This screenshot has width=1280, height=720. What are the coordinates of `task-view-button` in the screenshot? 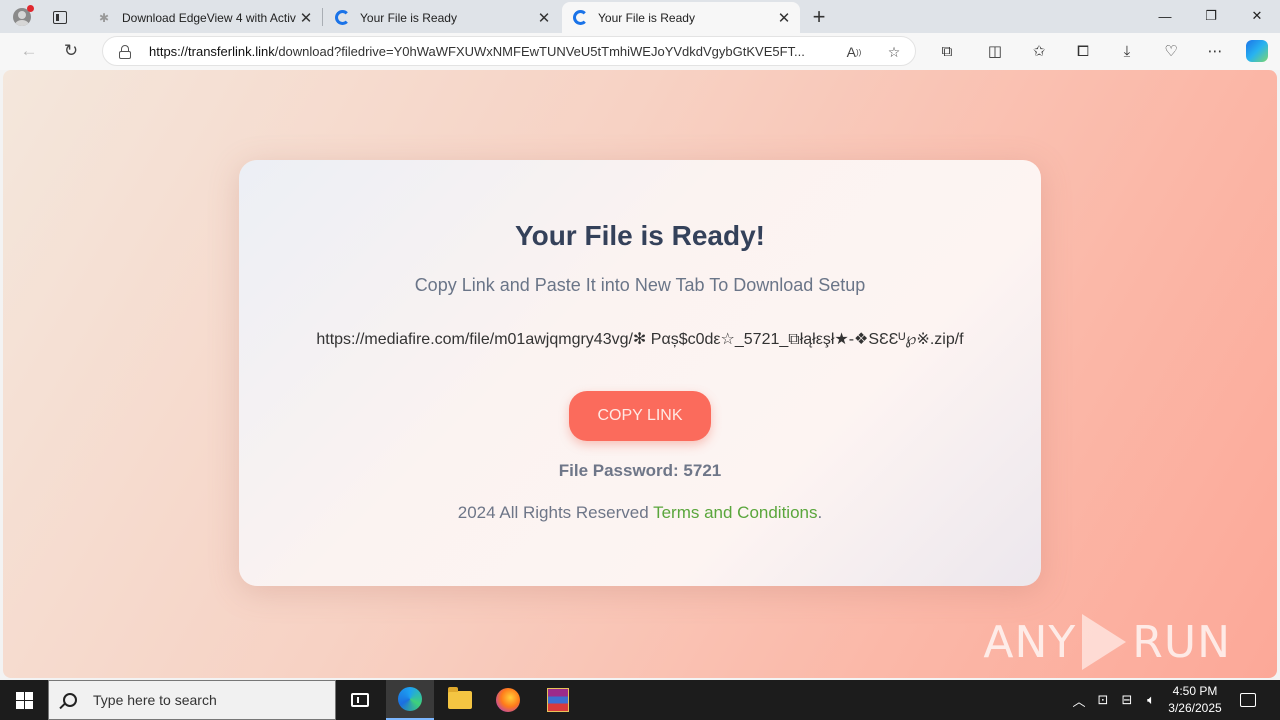 It's located at (360, 700).